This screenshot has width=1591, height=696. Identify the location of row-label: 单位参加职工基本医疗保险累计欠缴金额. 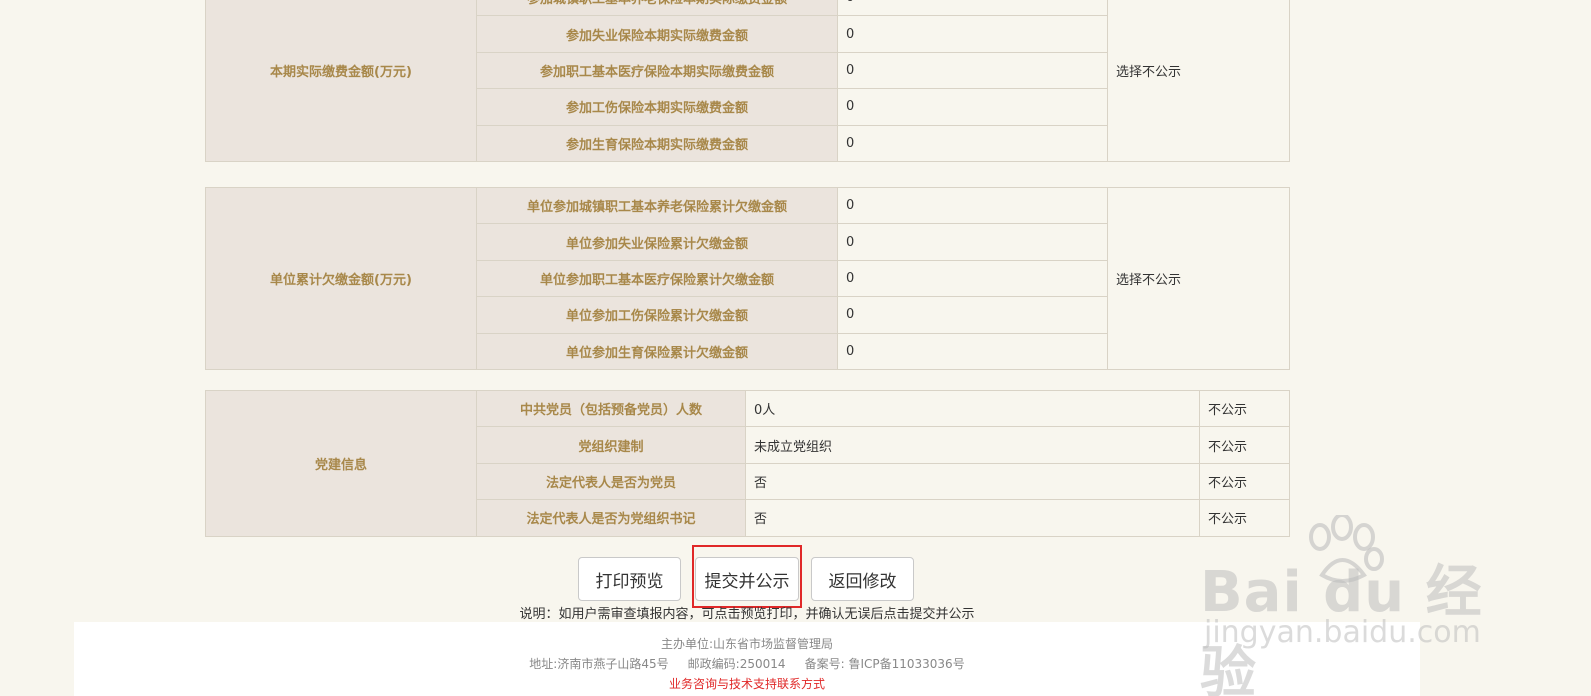
(657, 278).